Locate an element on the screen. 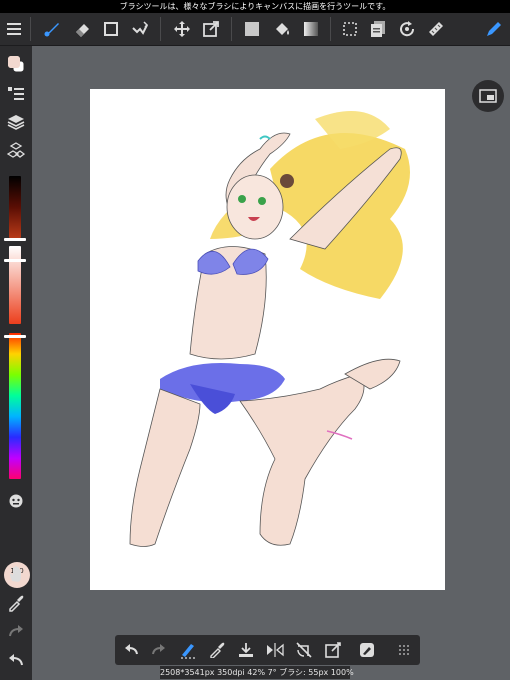 The height and width of the screenshot is (680, 510). gradient-icon is located at coordinates (311, 29).